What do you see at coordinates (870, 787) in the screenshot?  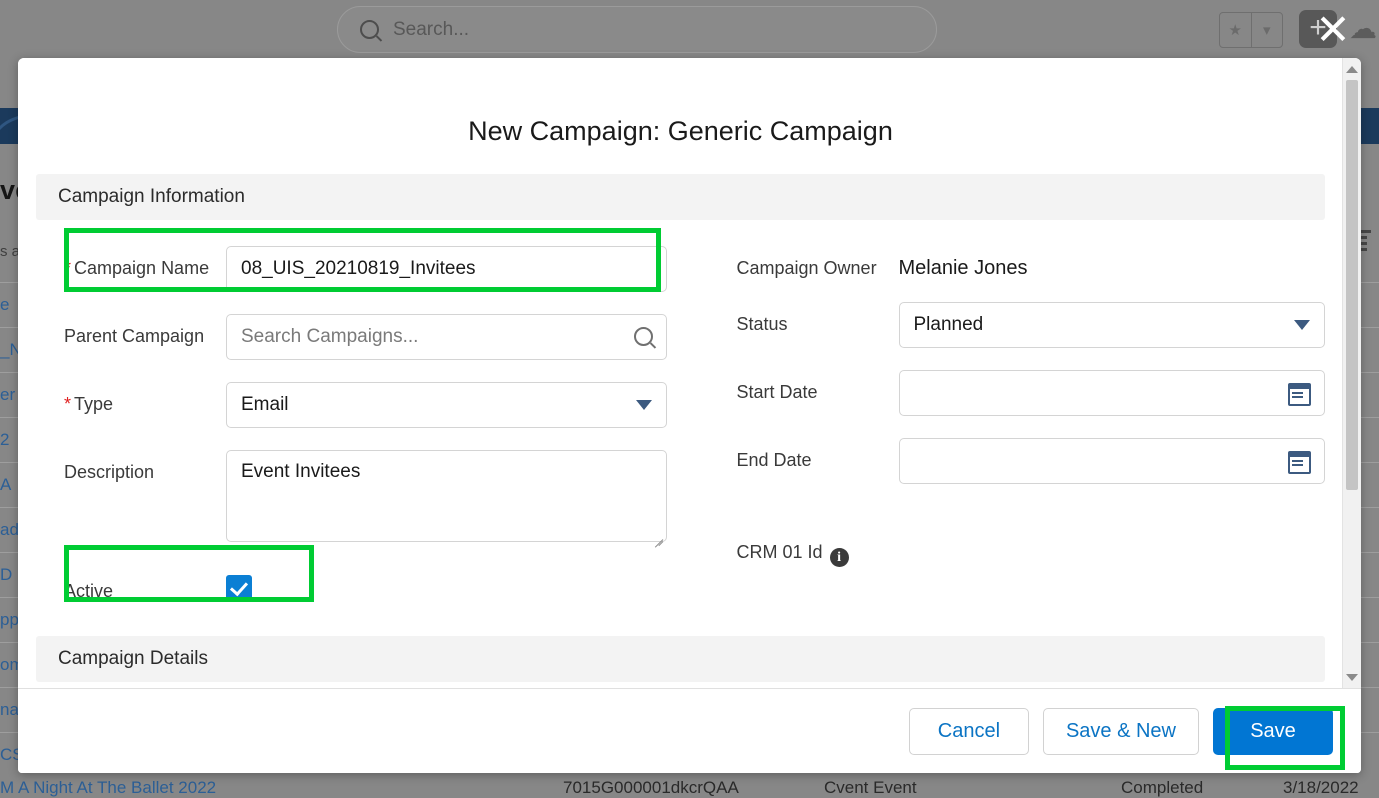 I see `table-cell-type: Cvent Event` at bounding box center [870, 787].